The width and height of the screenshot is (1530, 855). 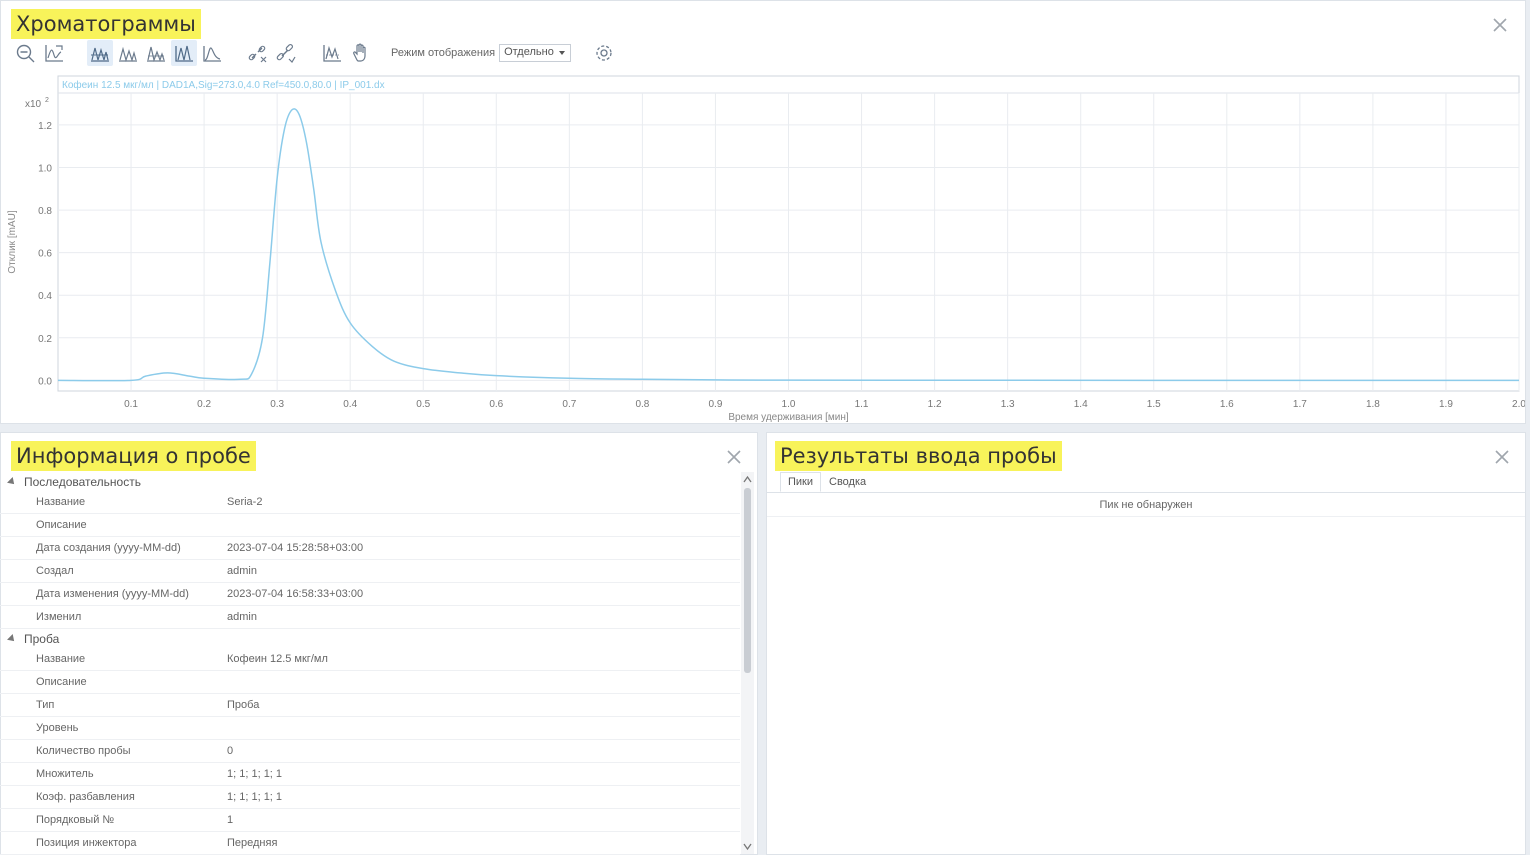 What do you see at coordinates (156, 53) in the screenshot?
I see `stacked-view-icon` at bounding box center [156, 53].